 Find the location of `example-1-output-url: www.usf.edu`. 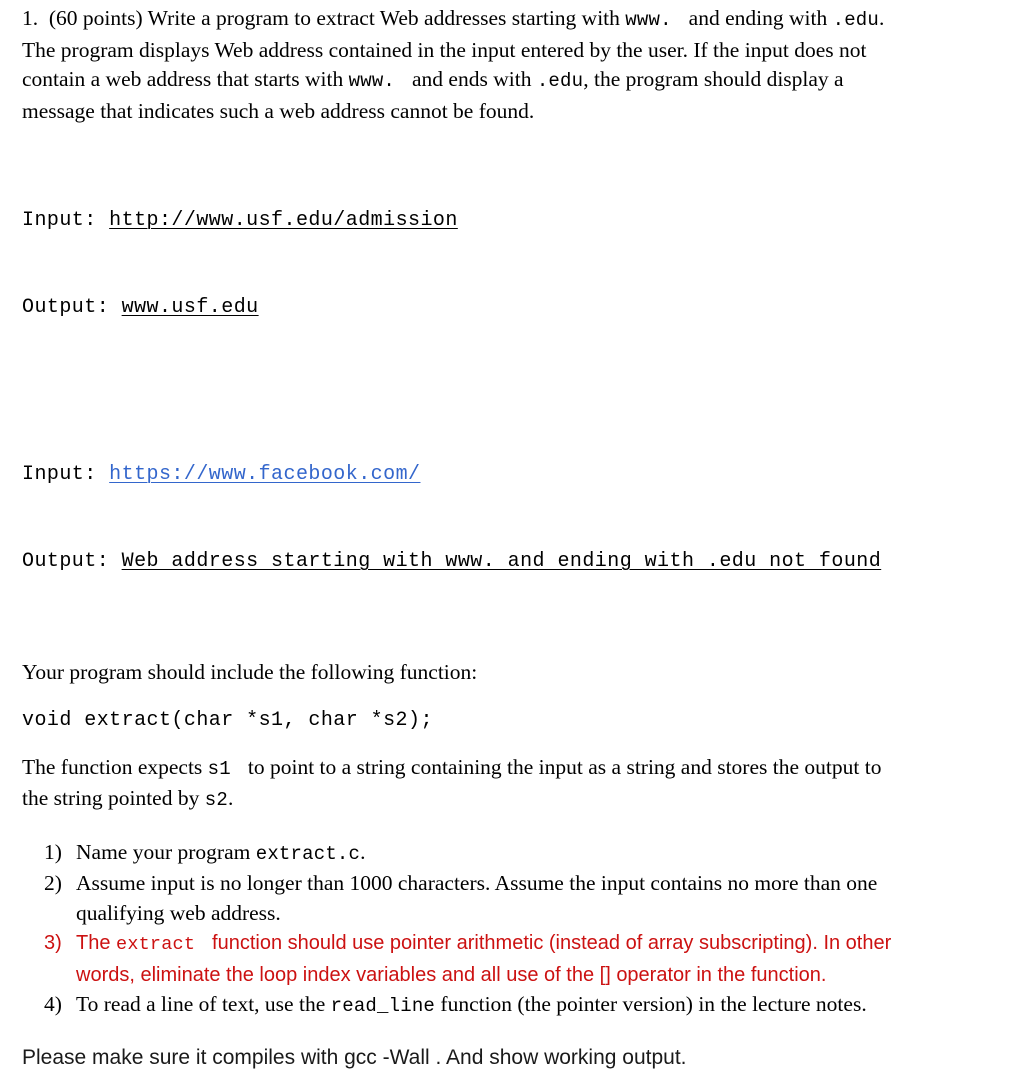

example-1-output-url: www.usf.edu is located at coordinates (190, 307).